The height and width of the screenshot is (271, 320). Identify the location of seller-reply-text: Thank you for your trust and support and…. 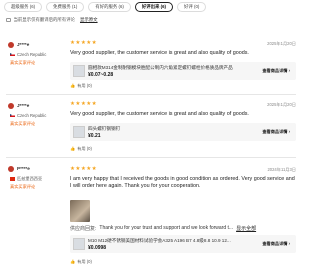
(166, 228).